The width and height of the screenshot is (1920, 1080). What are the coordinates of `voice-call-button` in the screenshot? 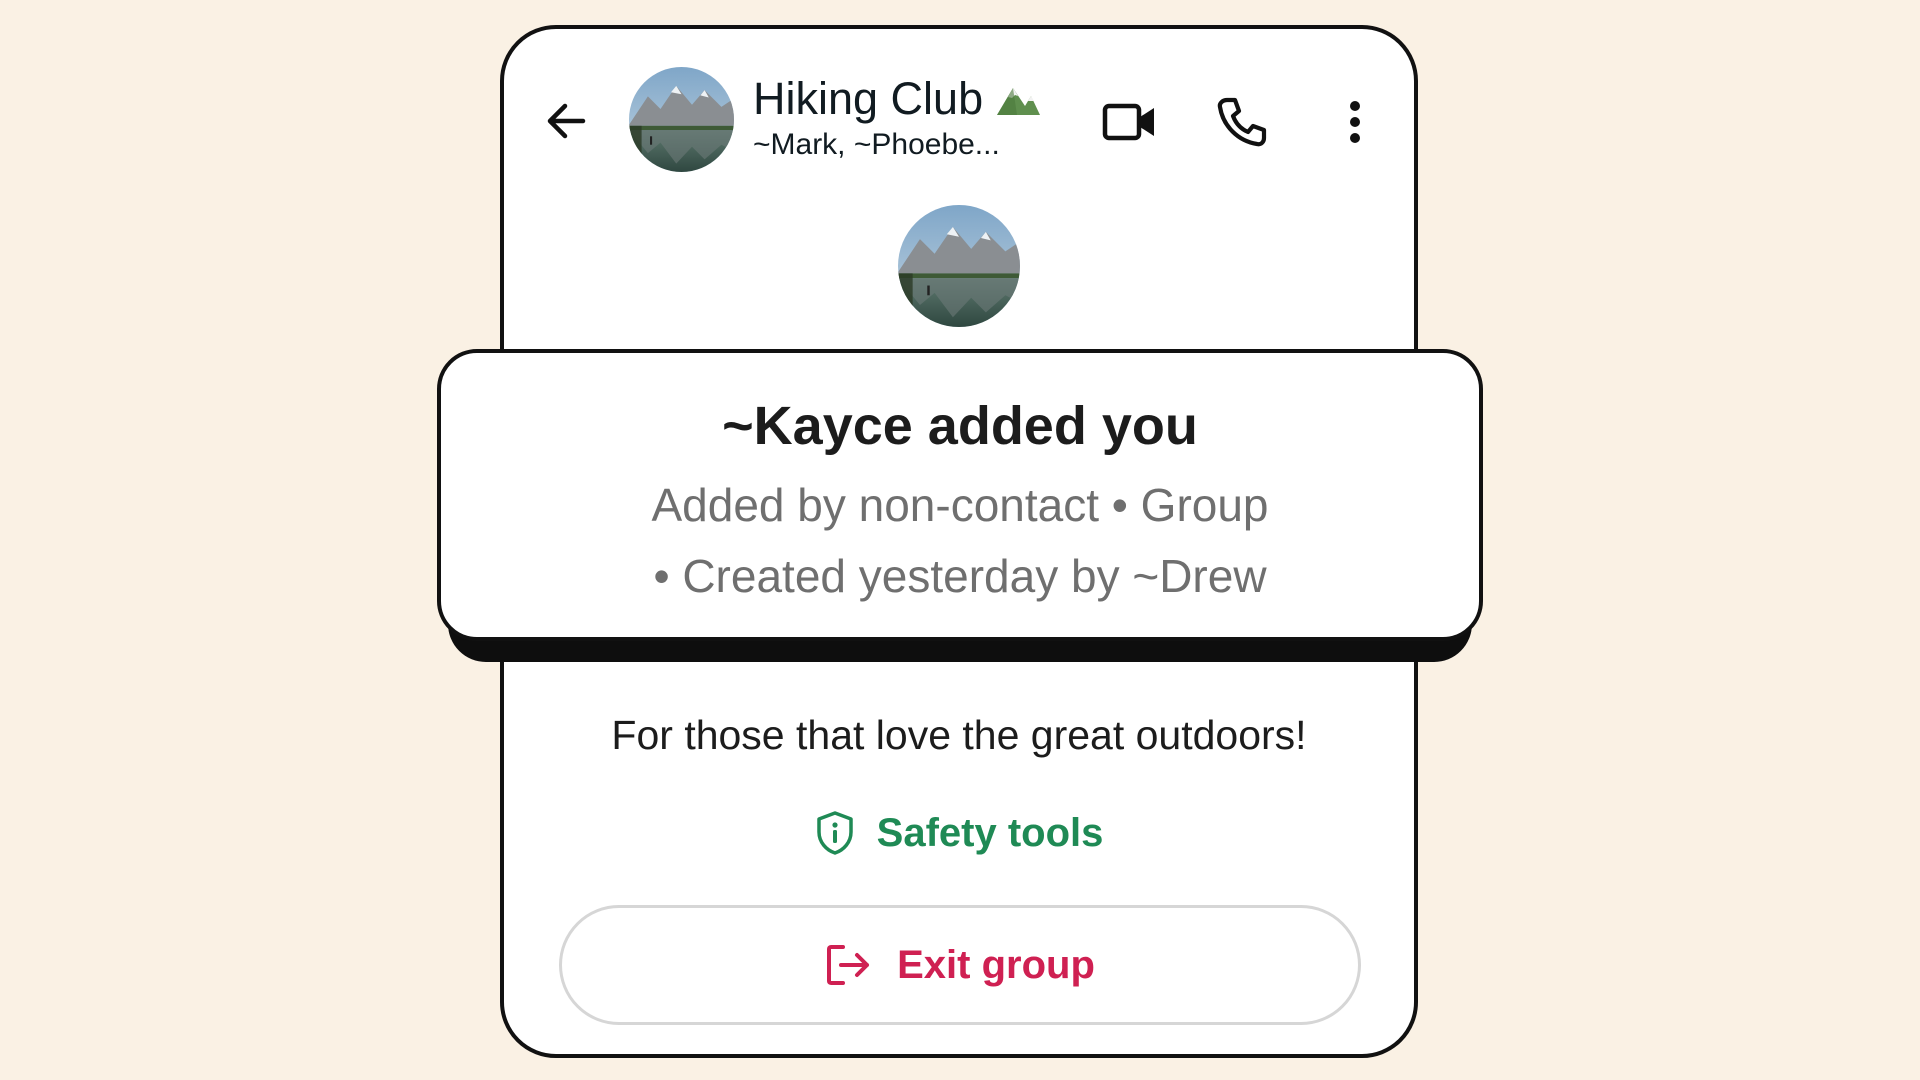 It's located at (1242, 122).